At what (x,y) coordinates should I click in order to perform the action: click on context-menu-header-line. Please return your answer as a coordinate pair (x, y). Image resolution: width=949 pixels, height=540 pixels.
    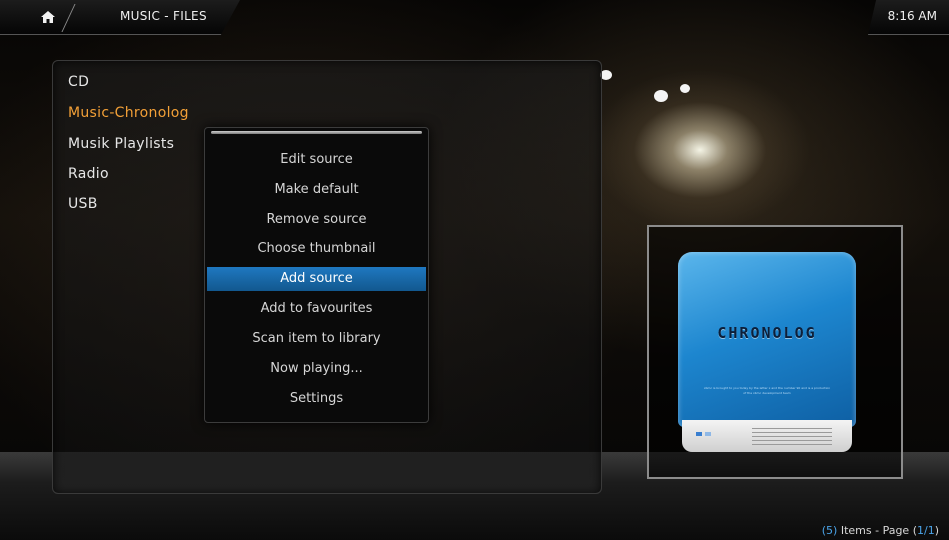
    Looking at the image, I should click on (316, 132).